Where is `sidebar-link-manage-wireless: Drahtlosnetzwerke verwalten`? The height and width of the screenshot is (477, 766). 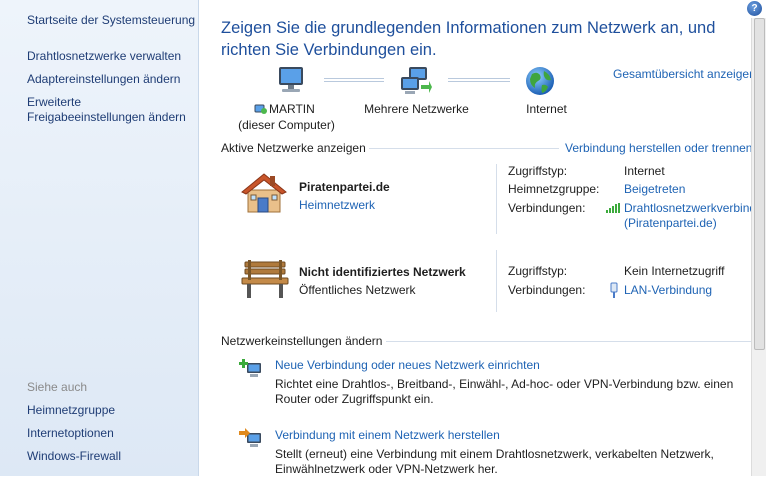 sidebar-link-manage-wireless: Drahtlosnetzwerke verwalten is located at coordinates (104, 56).